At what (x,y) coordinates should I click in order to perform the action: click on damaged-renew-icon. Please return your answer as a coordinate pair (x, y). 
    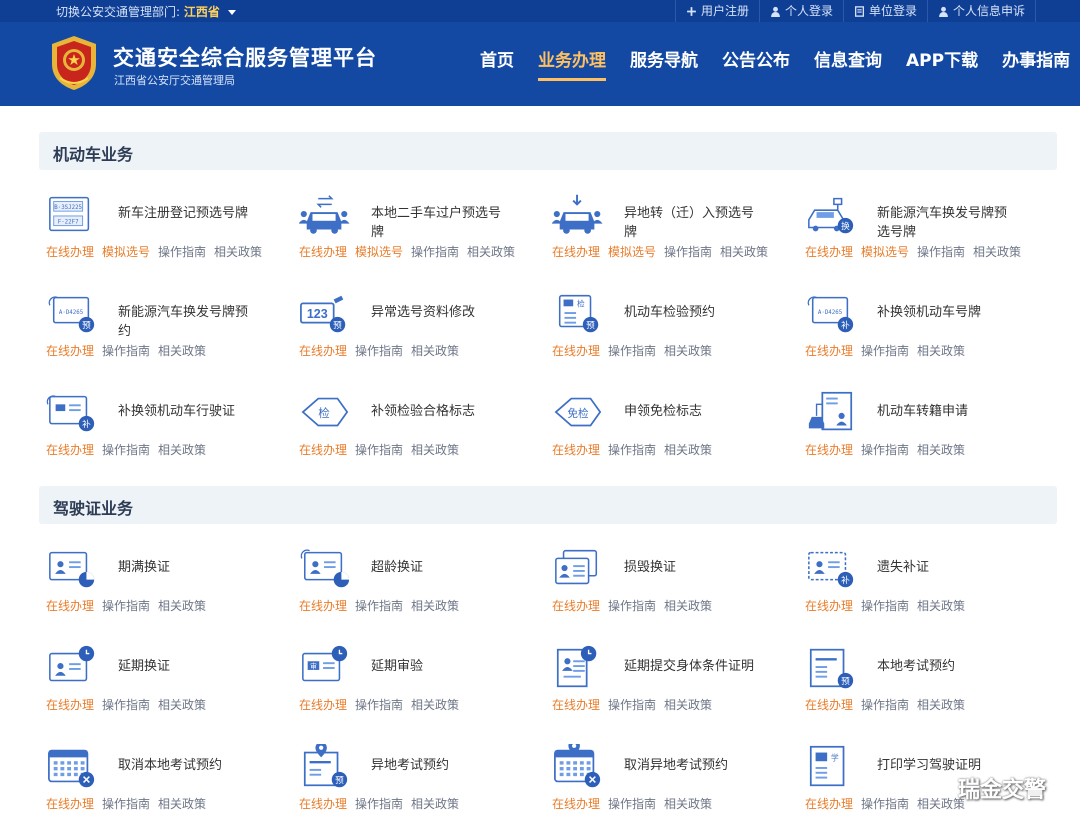
    Looking at the image, I should click on (578, 569).